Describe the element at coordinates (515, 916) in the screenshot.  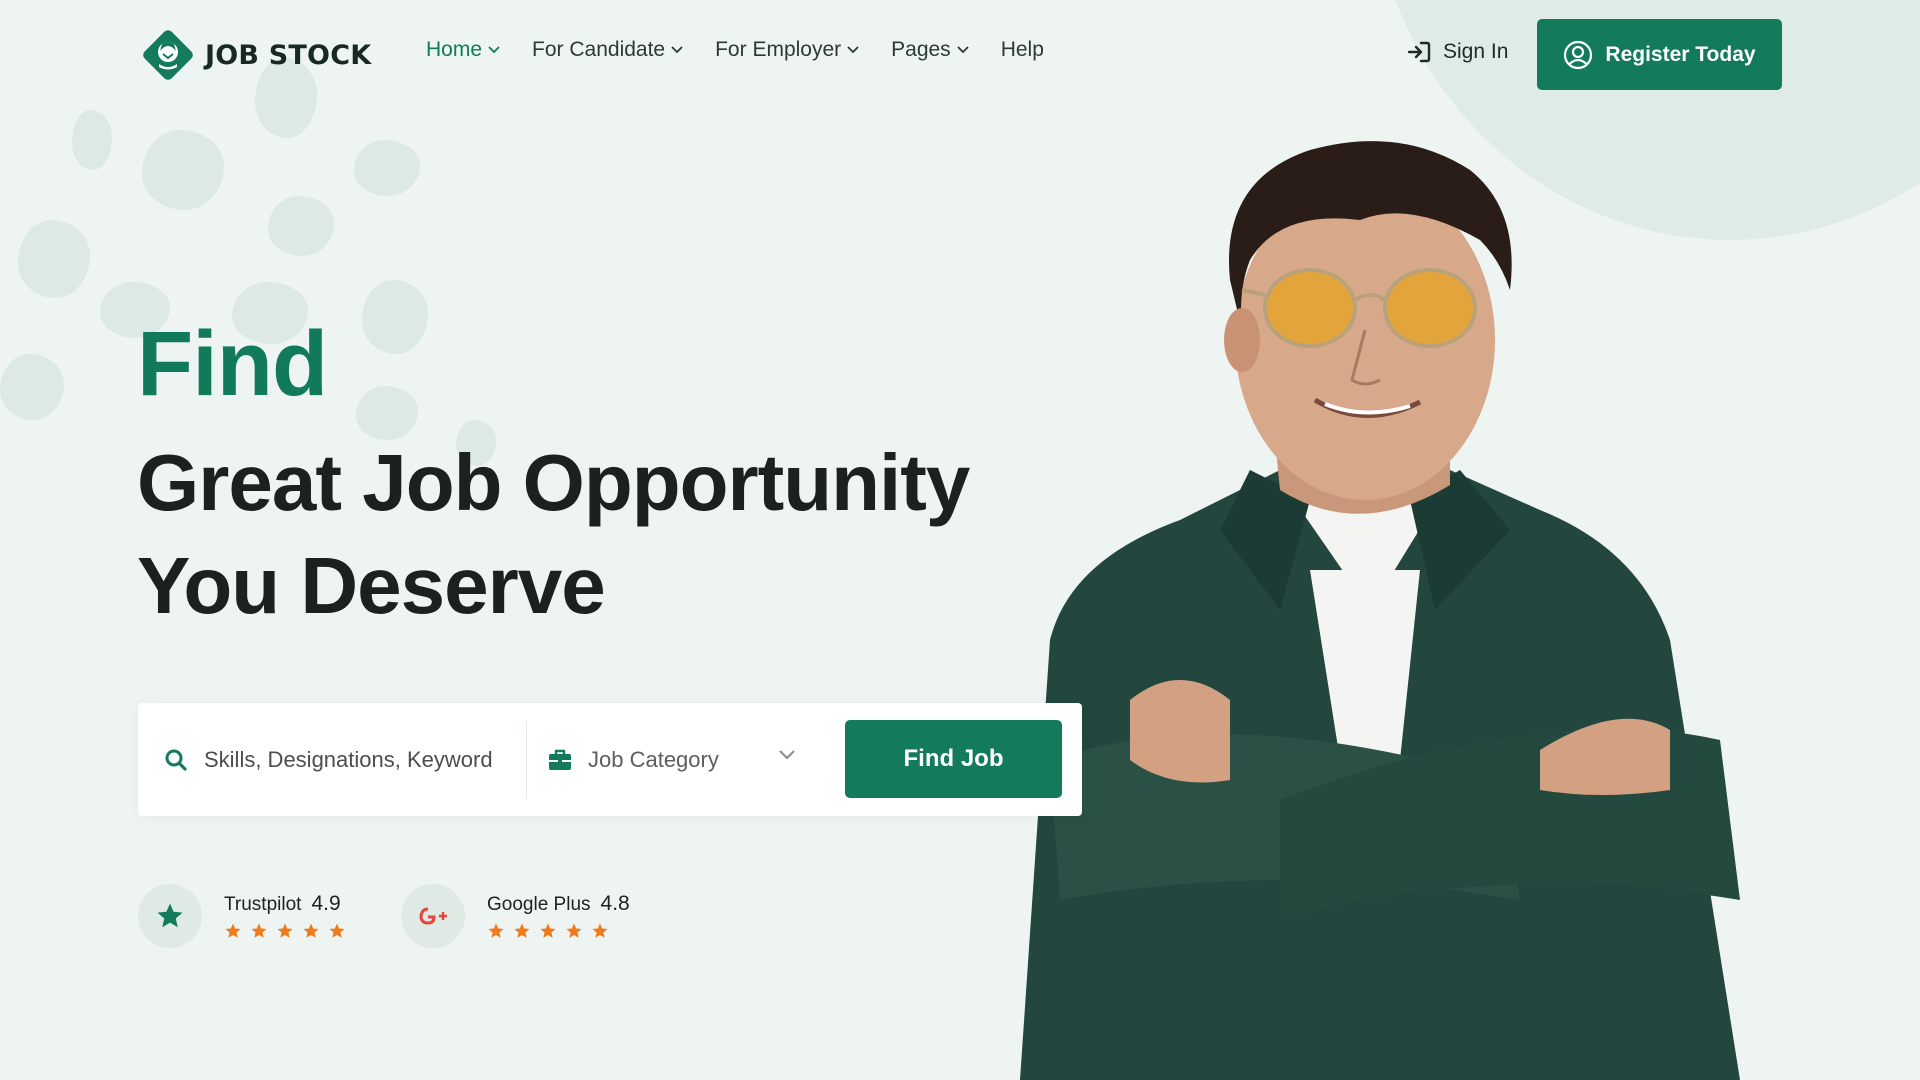
I see `rating-google-plus: Google Plus 4.8` at that location.